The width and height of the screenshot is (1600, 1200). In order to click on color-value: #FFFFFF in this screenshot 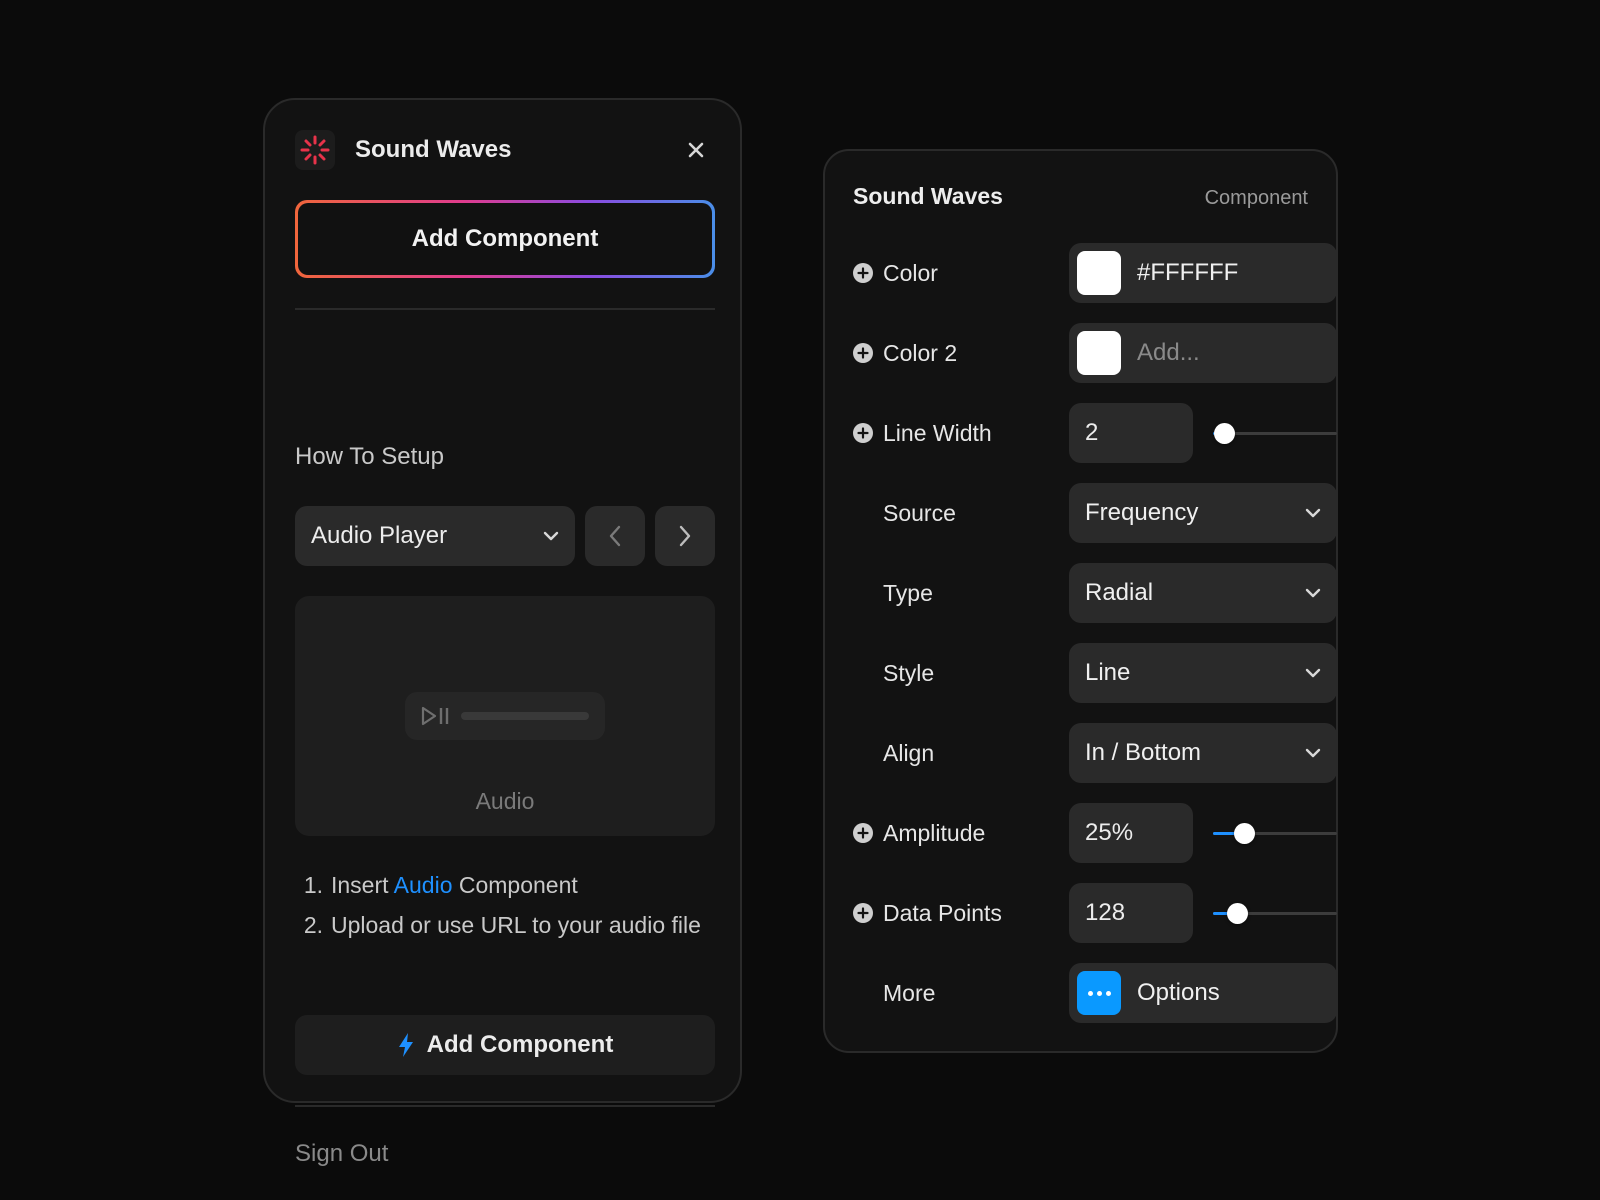, I will do `click(1188, 272)`.